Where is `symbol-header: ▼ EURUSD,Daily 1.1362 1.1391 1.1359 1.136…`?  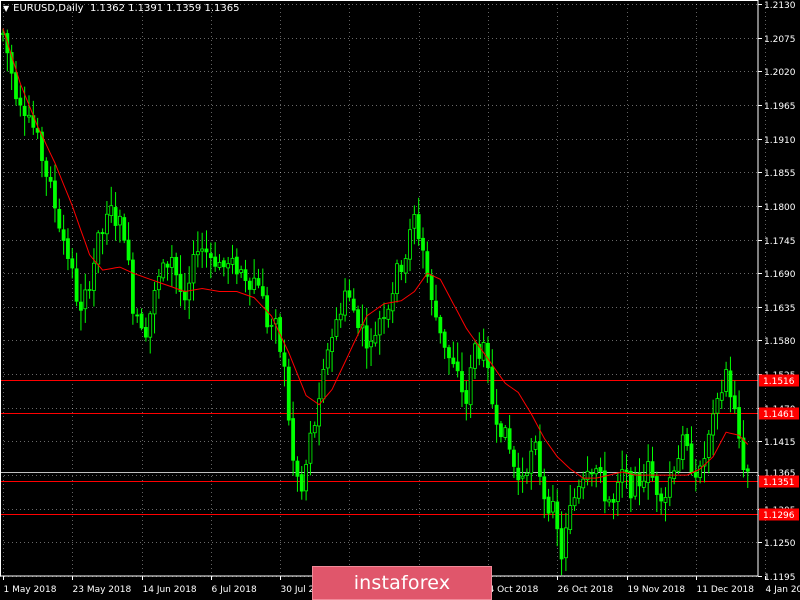 symbol-header: ▼ EURUSD,Daily 1.1362 1.1391 1.1359 1.136… is located at coordinates (121, 8).